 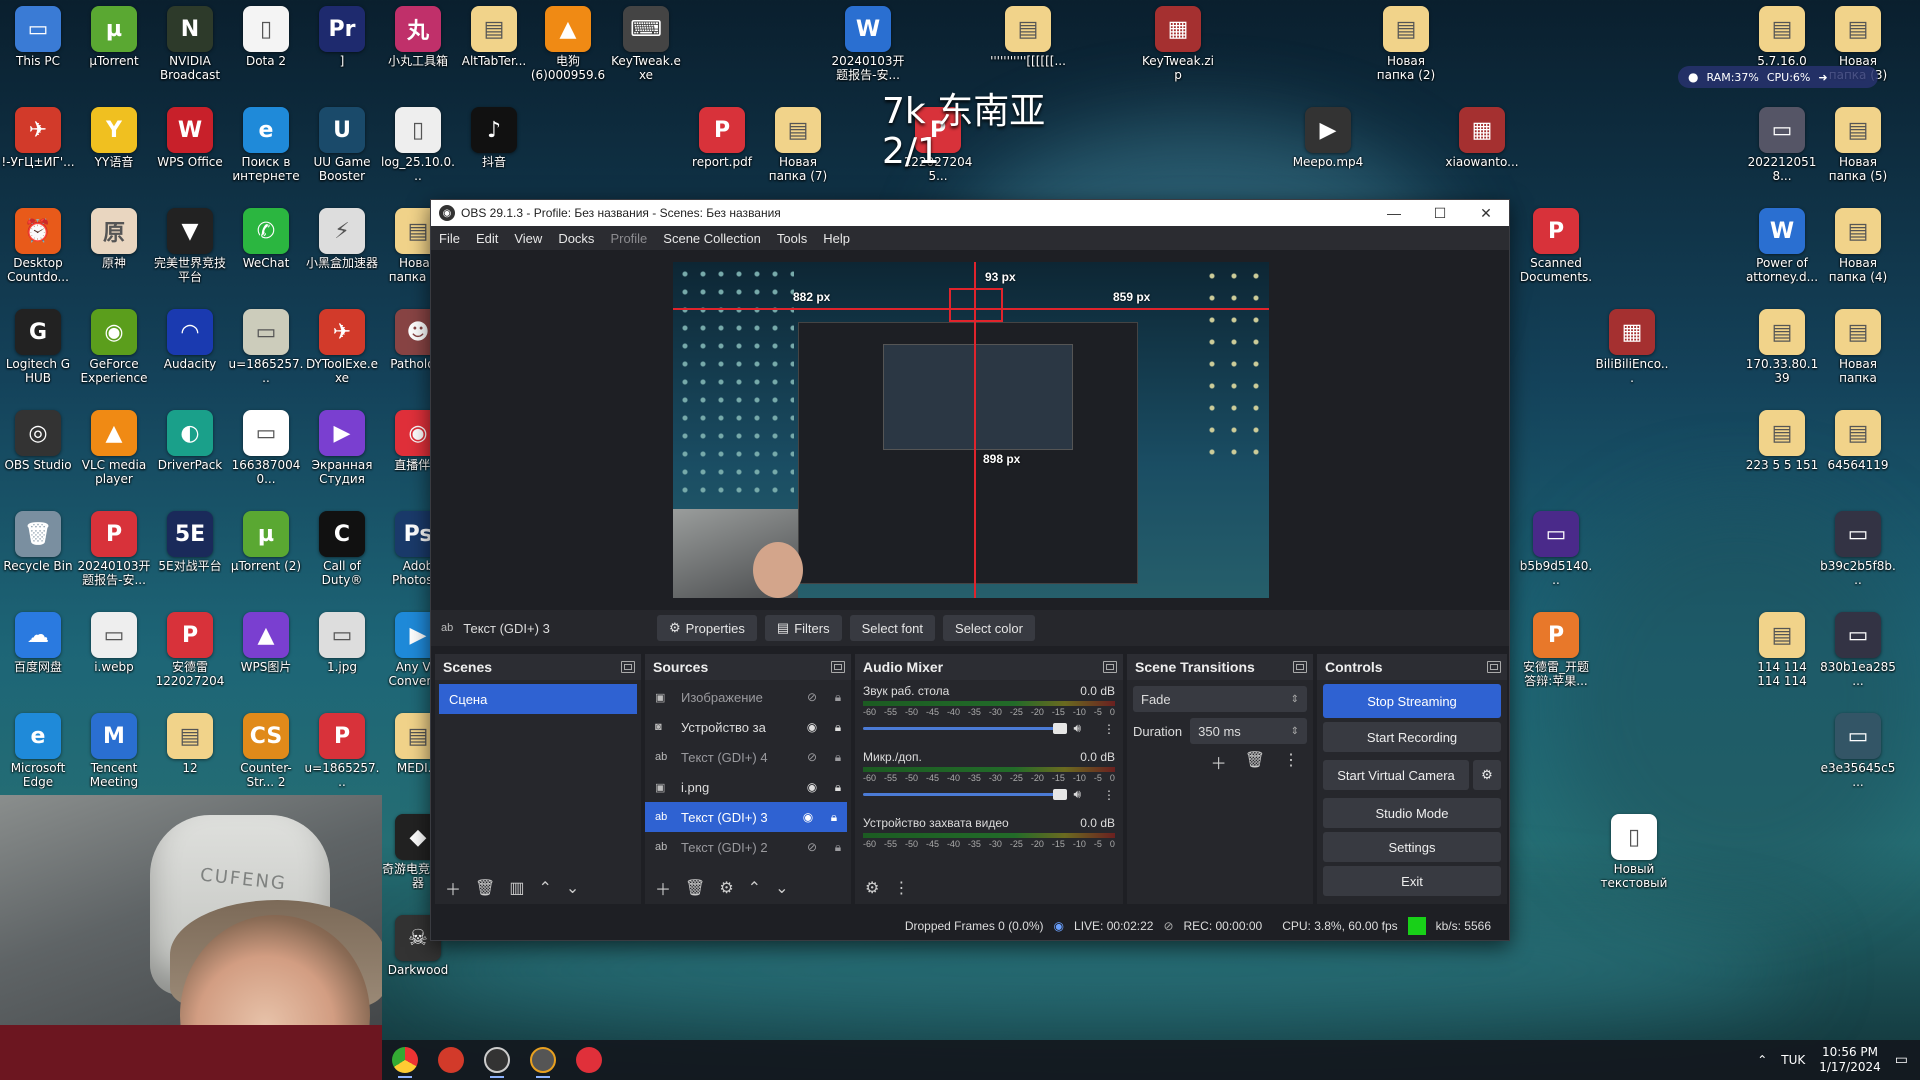 What do you see at coordinates (342, 549) in the screenshot?
I see `desktop-icon: C Call of Duty®` at bounding box center [342, 549].